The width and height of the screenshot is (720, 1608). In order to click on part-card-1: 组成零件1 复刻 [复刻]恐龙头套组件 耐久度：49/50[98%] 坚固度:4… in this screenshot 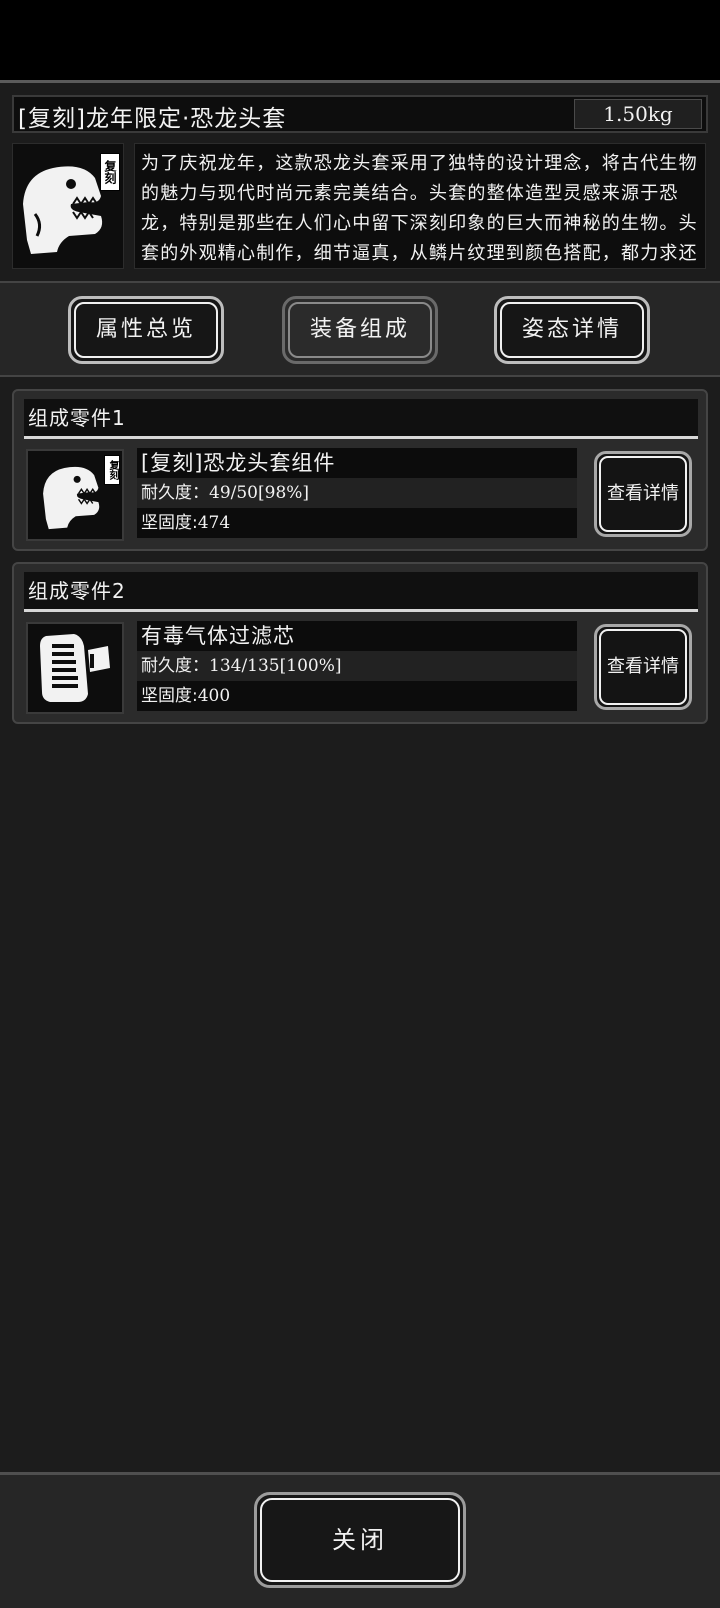, I will do `click(360, 470)`.